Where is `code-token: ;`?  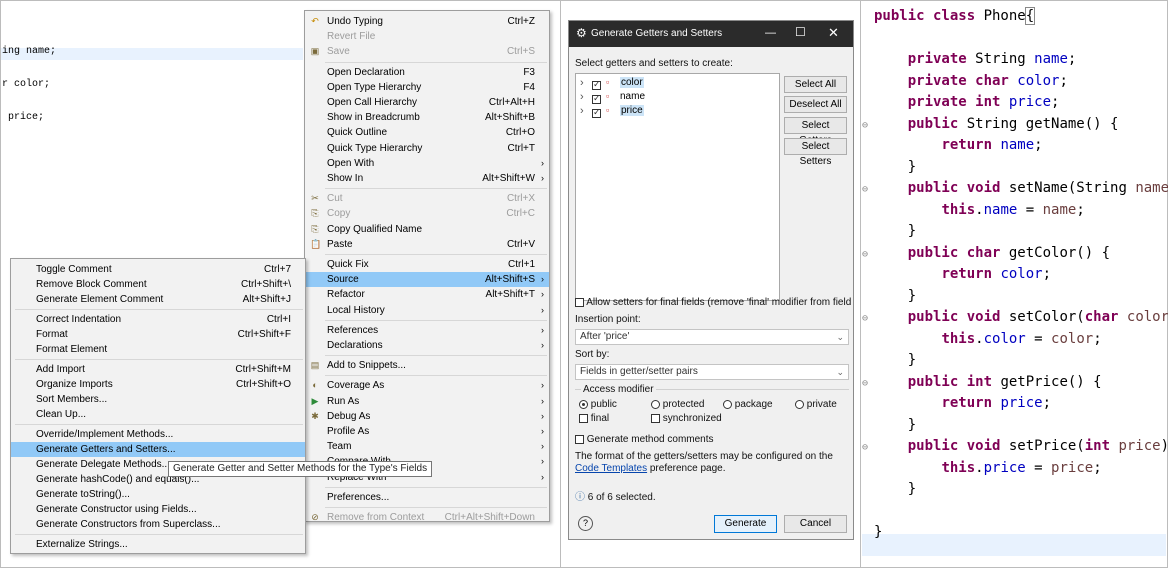
code-token: ; is located at coordinates (1038, 145).